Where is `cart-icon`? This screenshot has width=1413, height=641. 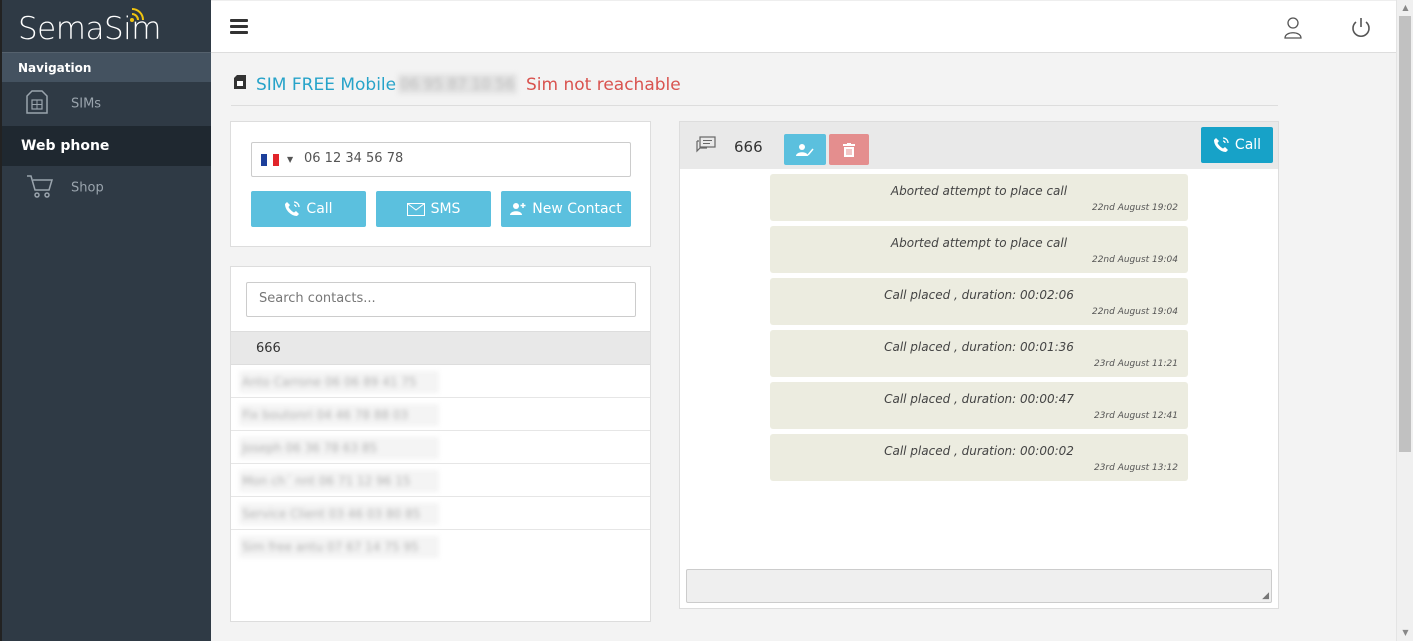 cart-icon is located at coordinates (40, 188).